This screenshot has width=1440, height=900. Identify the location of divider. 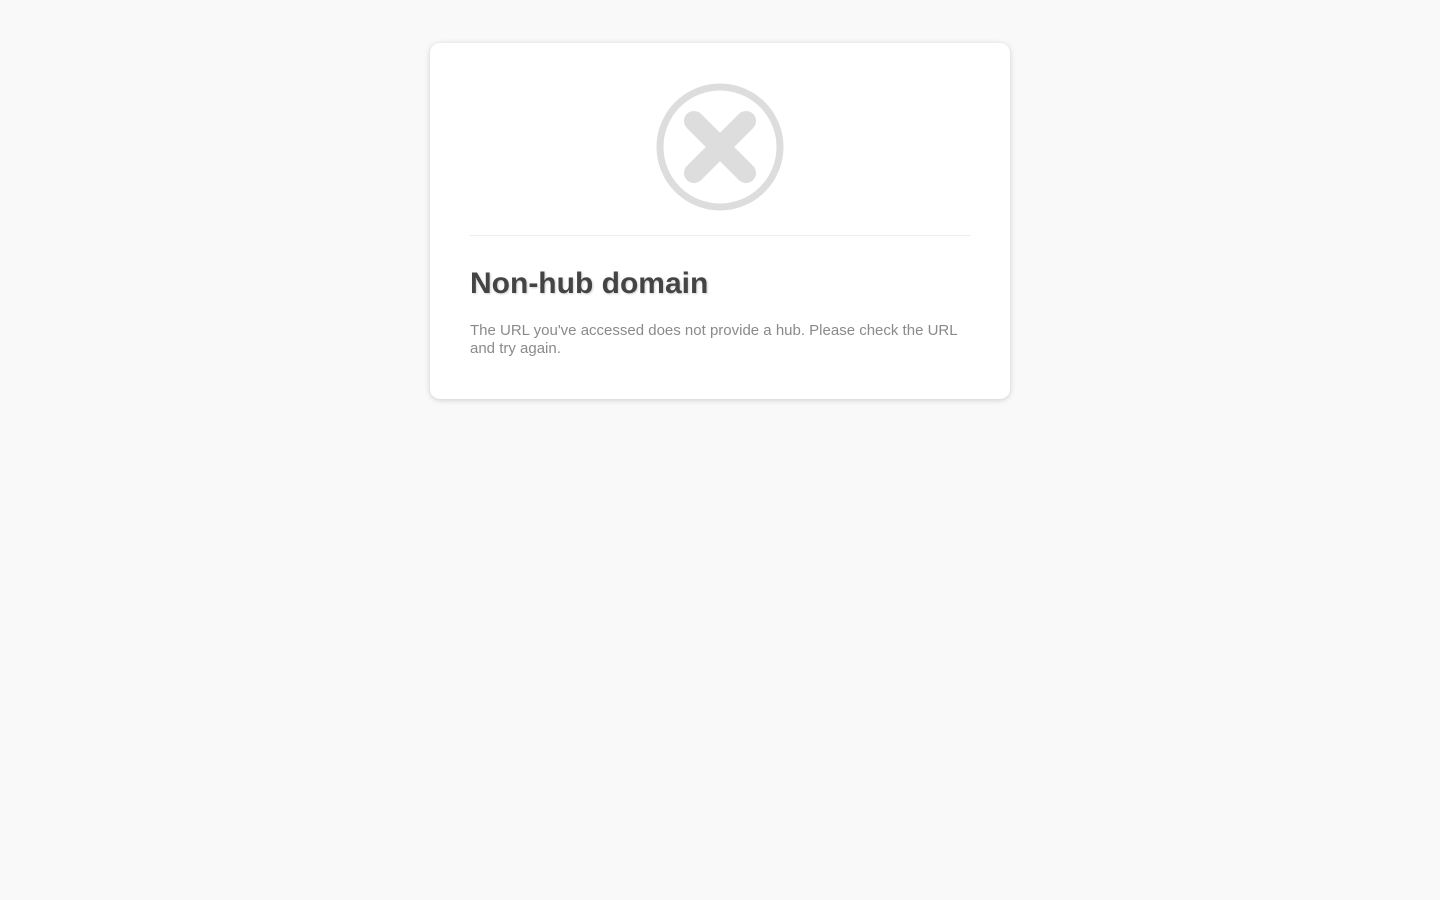
(720, 235).